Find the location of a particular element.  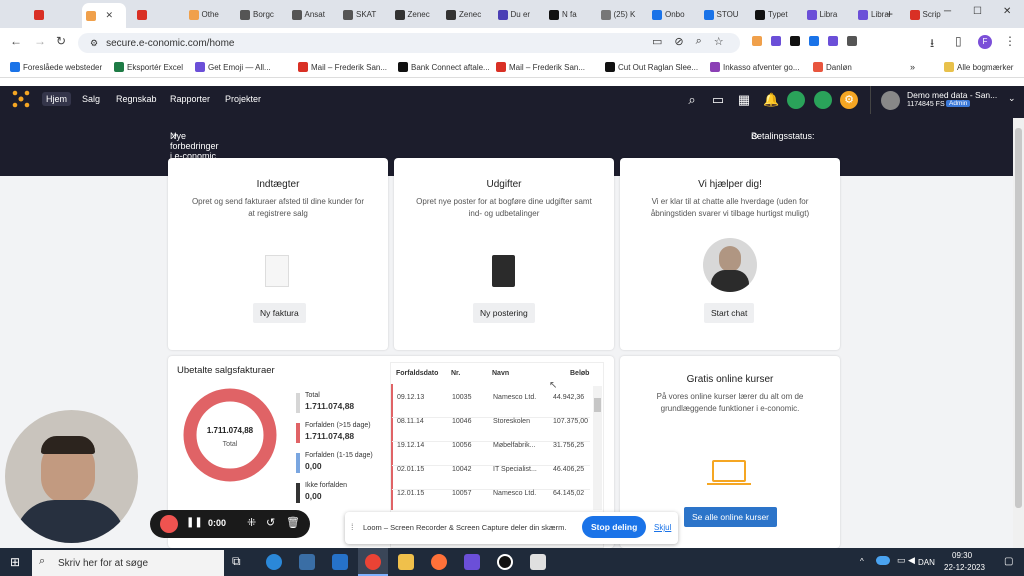

chevron-down-icon: ⌄ is located at coordinates (1012, 98).